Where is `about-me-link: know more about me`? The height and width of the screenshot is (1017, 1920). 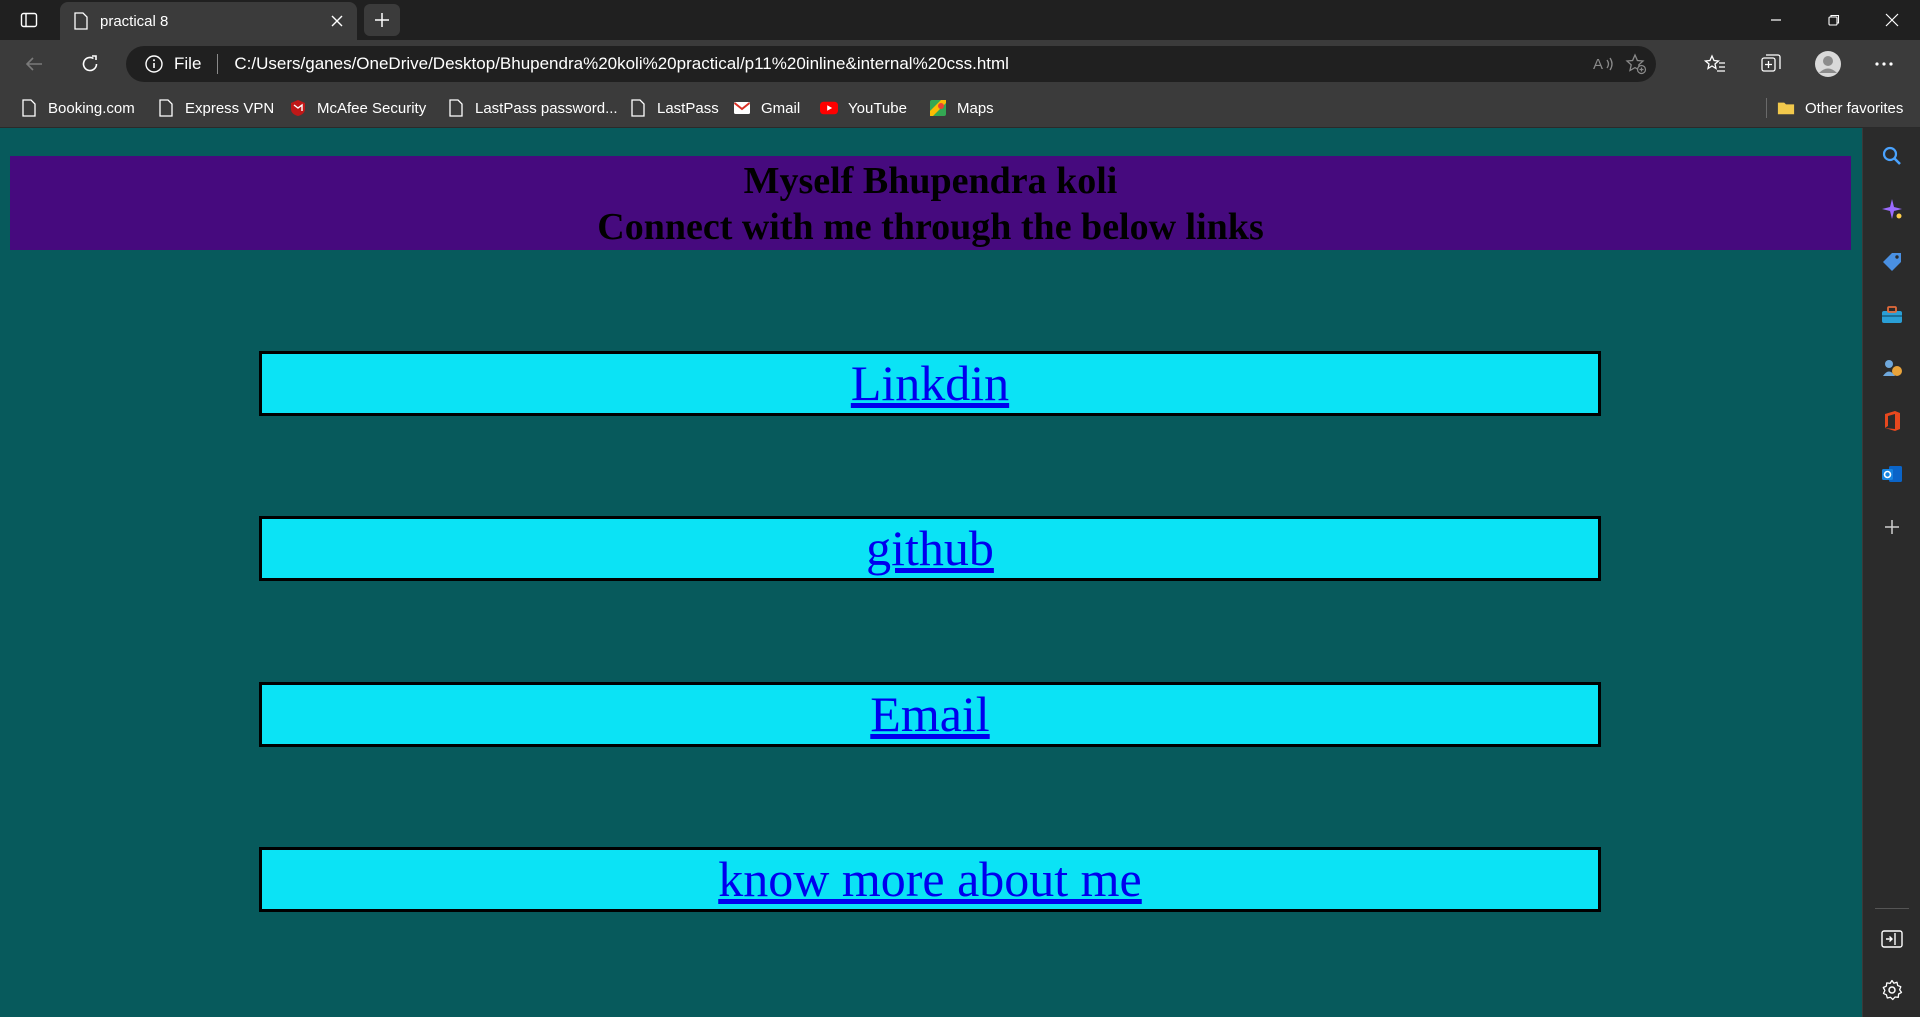 about-me-link: know more about me is located at coordinates (930, 879).